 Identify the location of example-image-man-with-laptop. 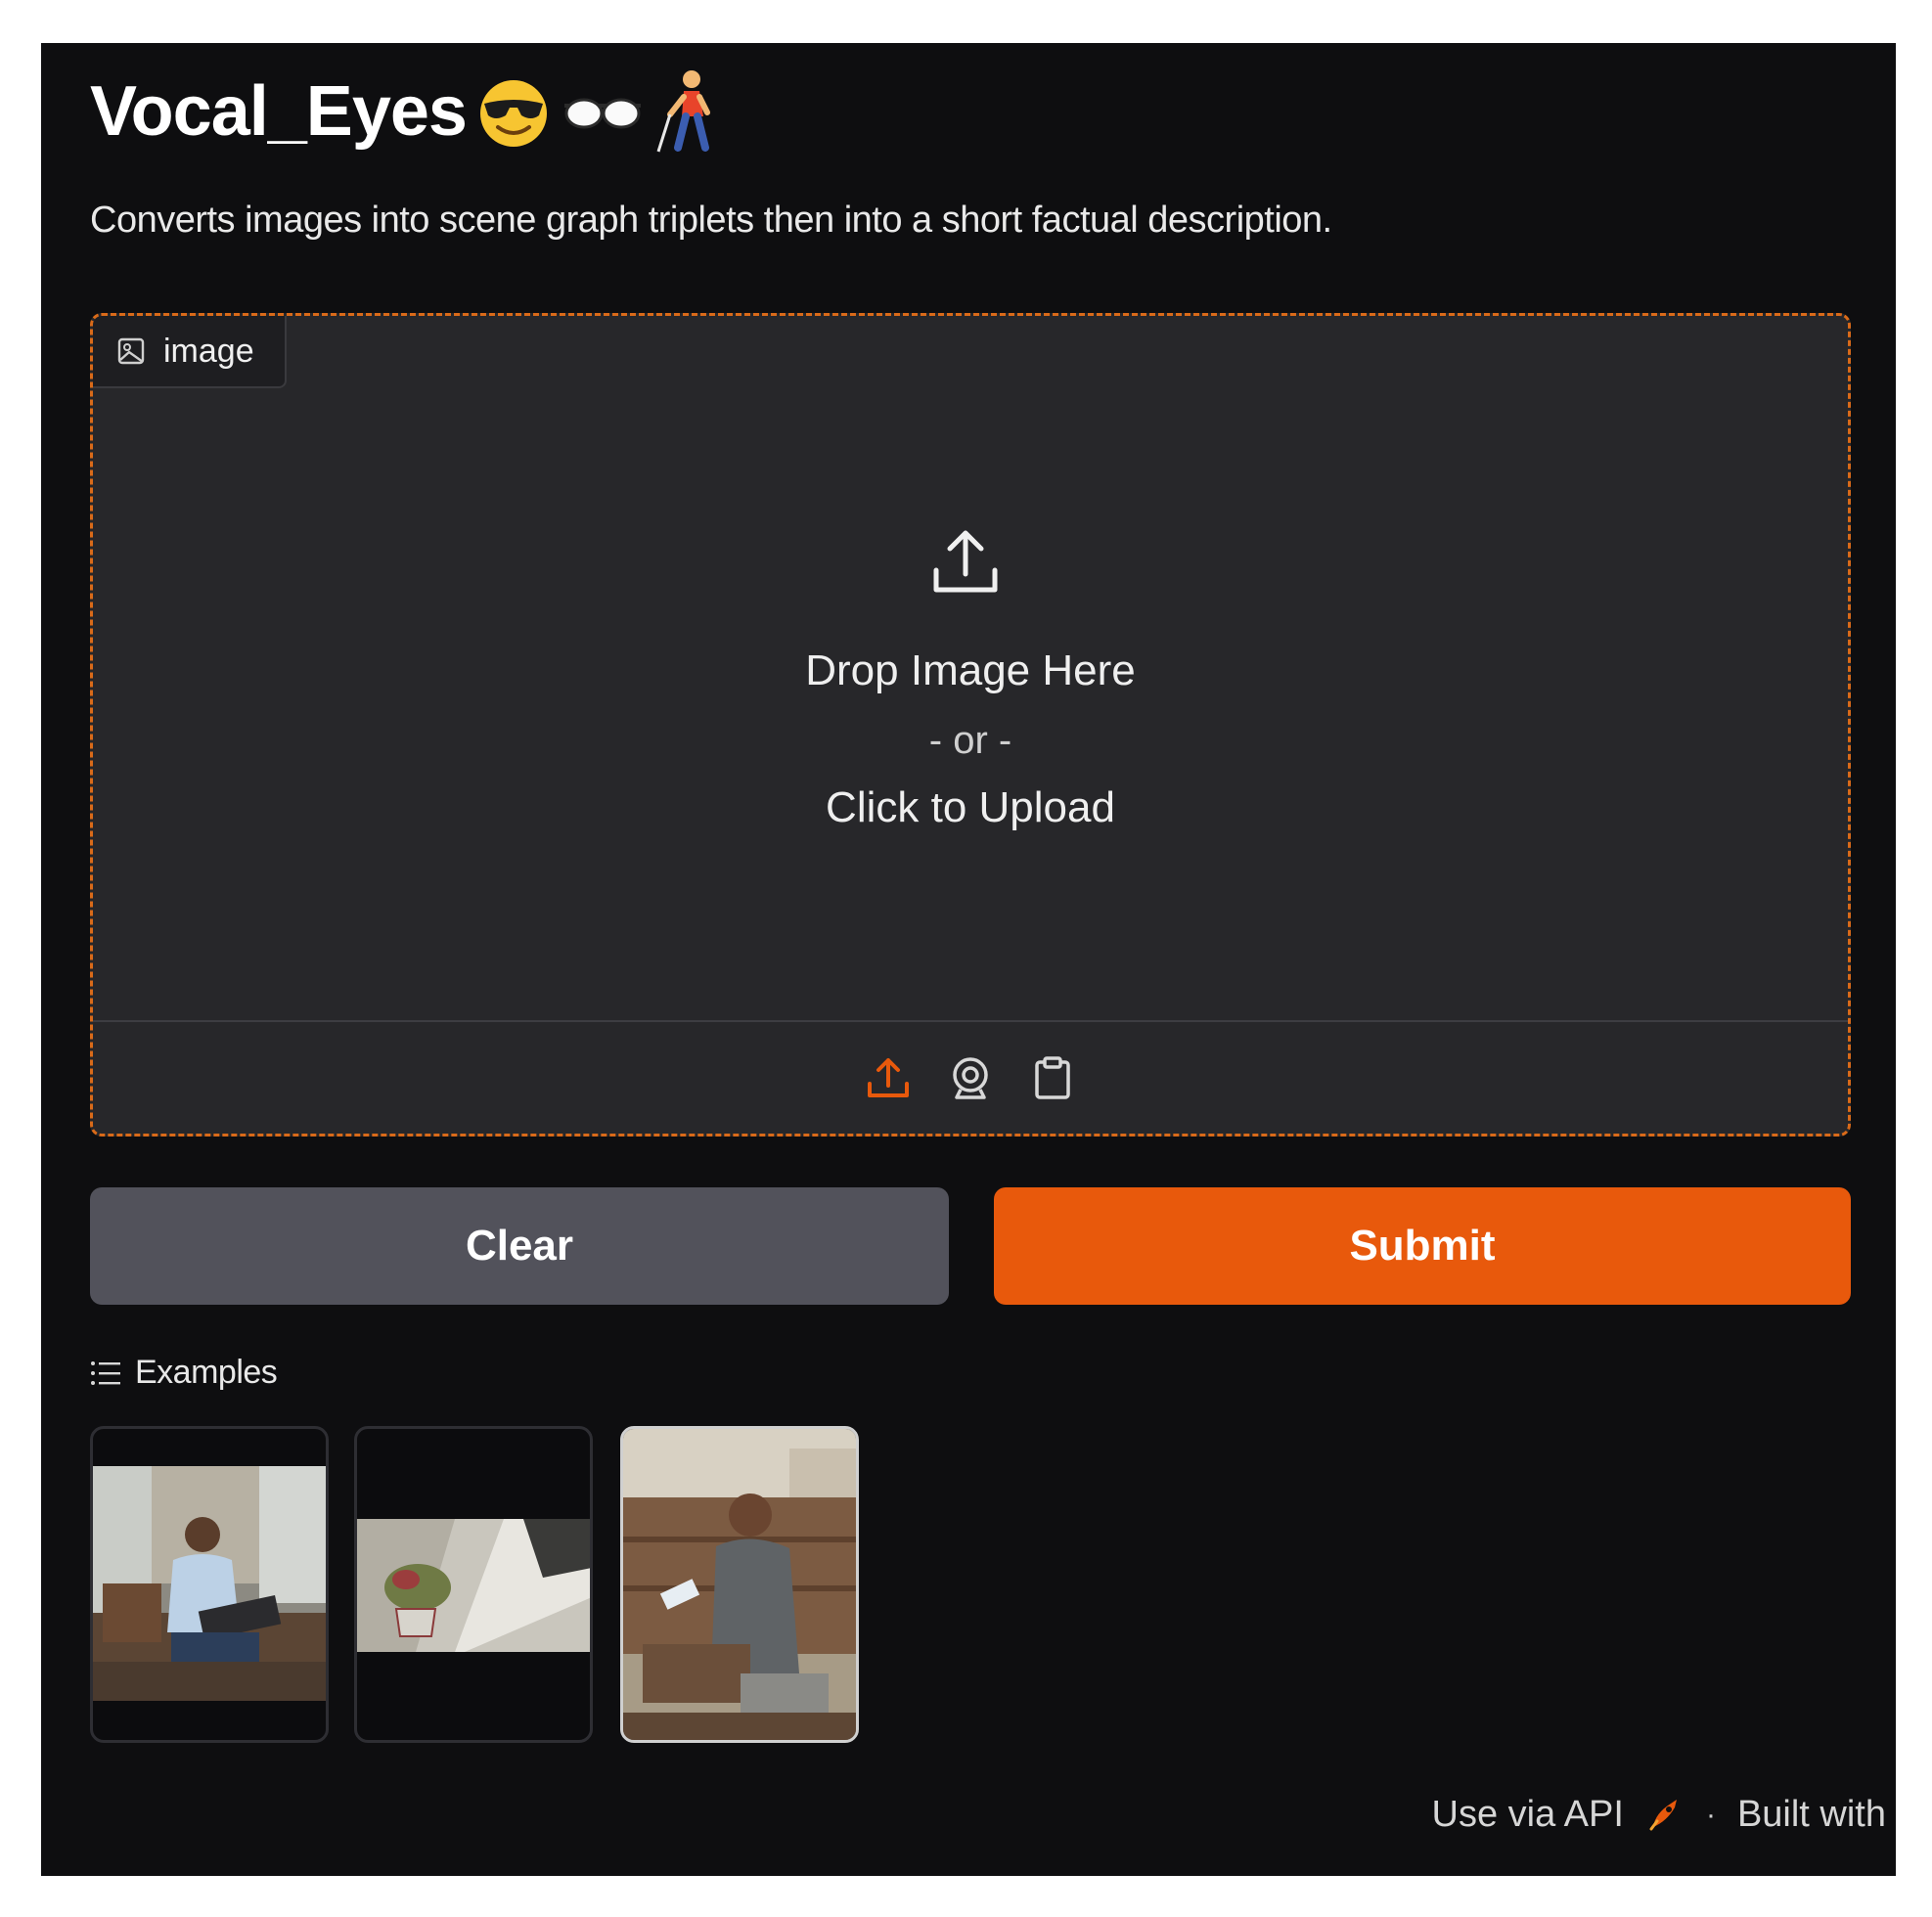
(209, 1583).